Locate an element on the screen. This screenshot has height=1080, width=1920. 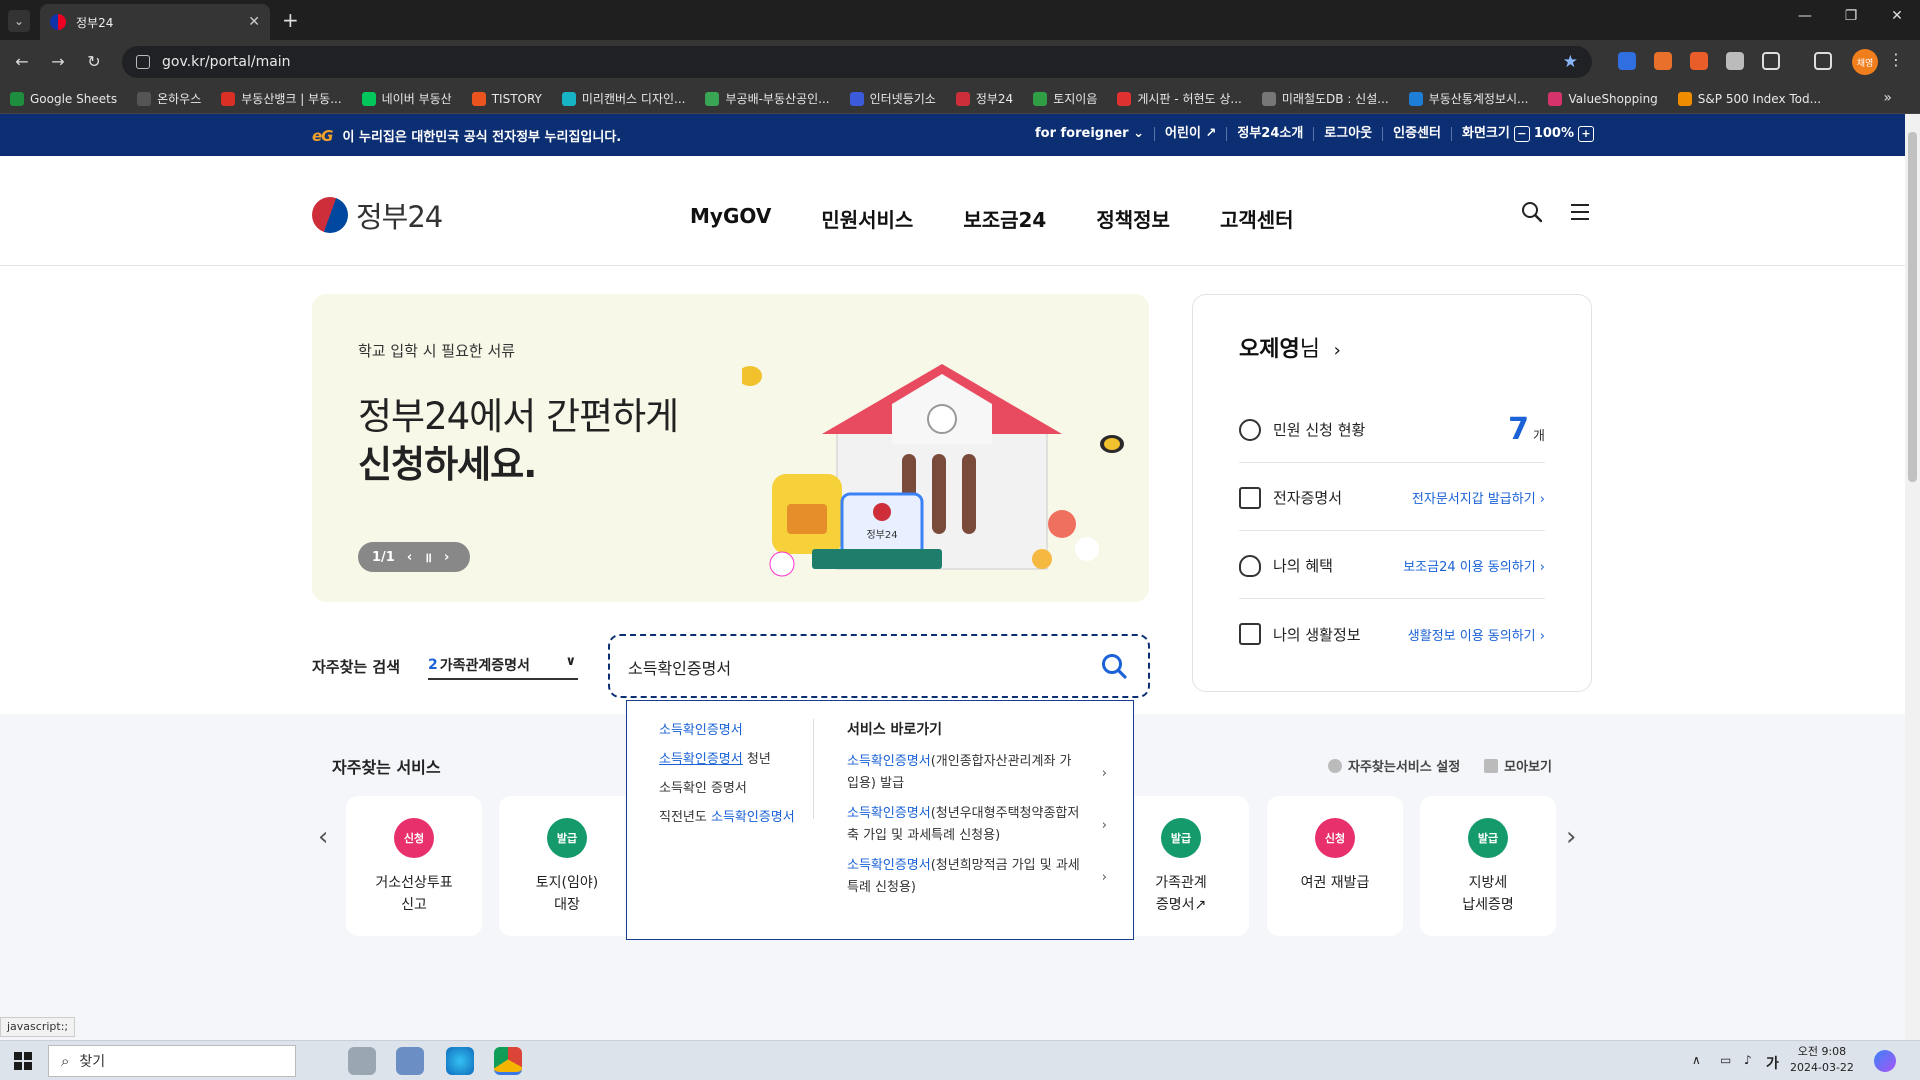
network-icon: ▭ is located at coordinates (1725, 1060).